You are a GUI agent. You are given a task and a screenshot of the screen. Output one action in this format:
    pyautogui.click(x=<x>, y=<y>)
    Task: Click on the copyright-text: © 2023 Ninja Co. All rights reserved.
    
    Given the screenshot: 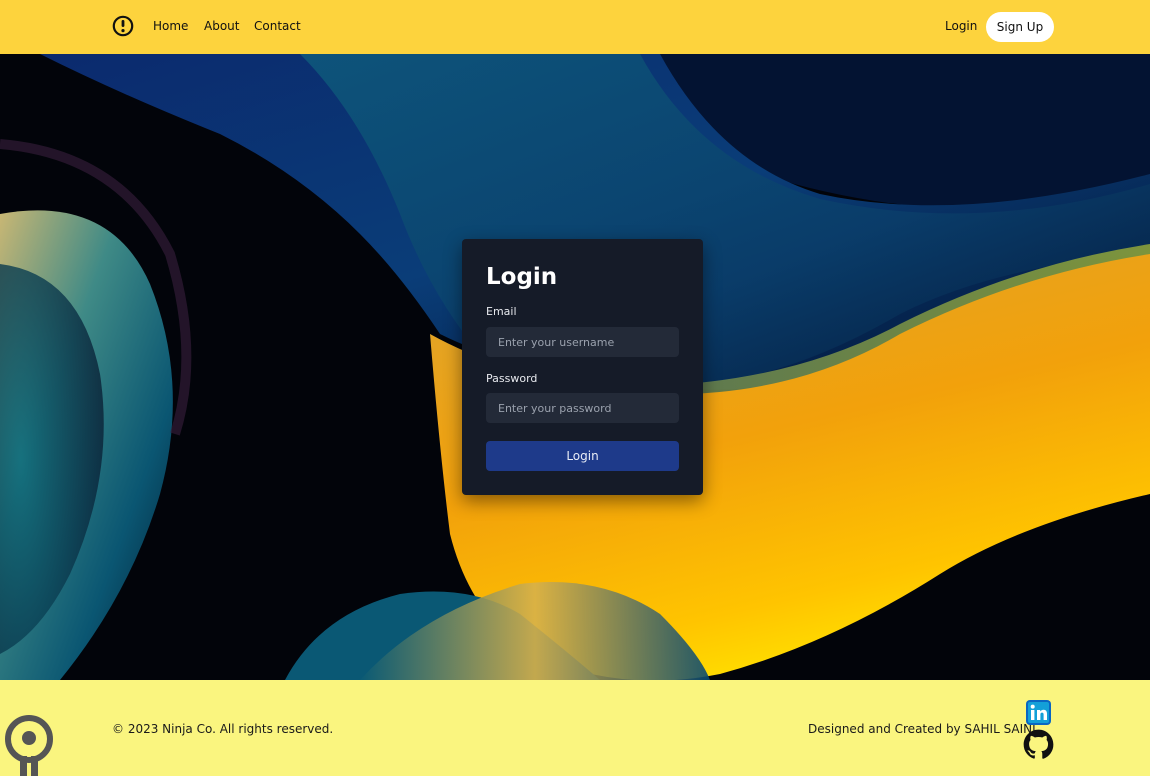 What is the action you would take?
    pyautogui.click(x=223, y=729)
    